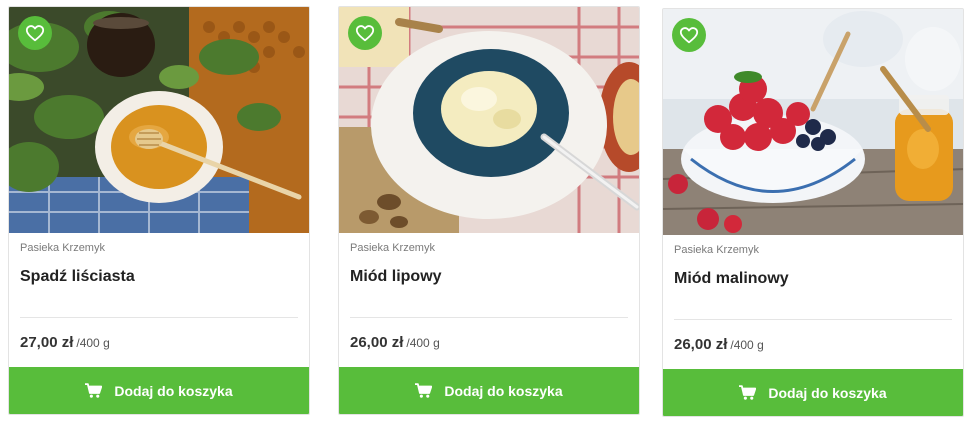 This screenshot has width=975, height=422. Describe the element at coordinates (47, 342) in the screenshot. I see `product-price: 27,00 zł` at that location.